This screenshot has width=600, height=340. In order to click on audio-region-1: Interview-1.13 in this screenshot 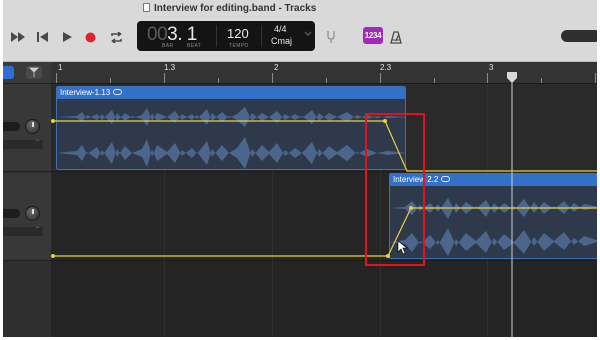, I will do `click(231, 128)`.